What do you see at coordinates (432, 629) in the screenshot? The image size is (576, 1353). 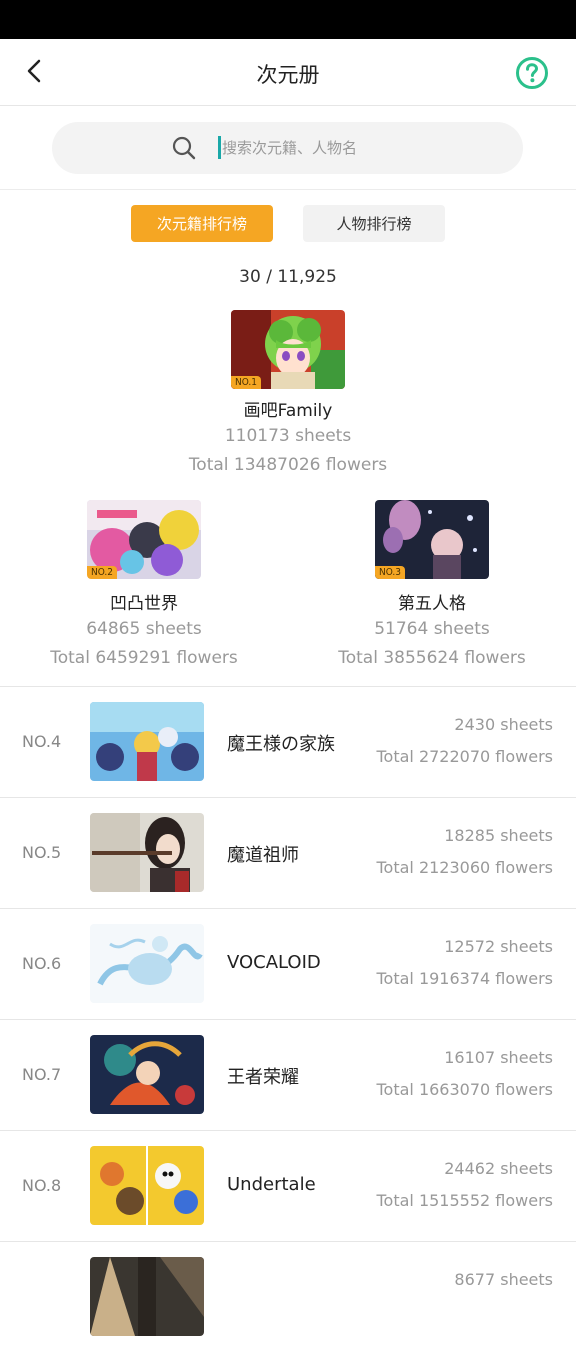 I see `rank-3-sheets: 51764 sheets` at bounding box center [432, 629].